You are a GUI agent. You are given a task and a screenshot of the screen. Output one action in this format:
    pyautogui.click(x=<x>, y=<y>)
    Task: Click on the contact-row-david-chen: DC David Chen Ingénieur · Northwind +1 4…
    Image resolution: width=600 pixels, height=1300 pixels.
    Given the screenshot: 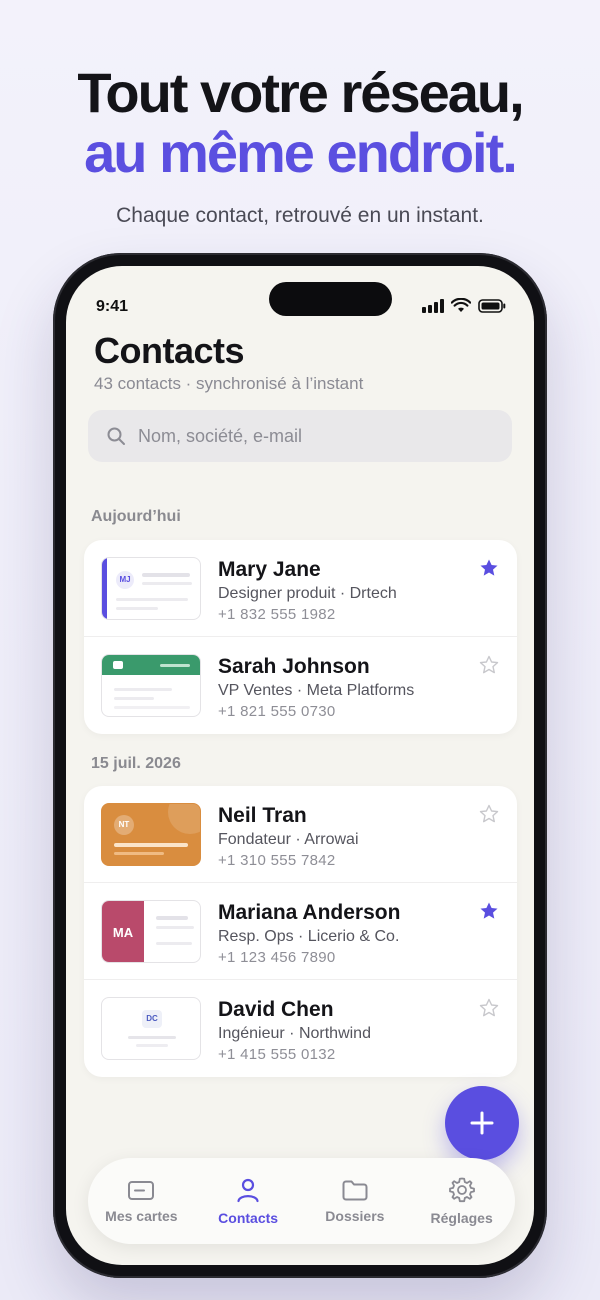 What is the action you would take?
    pyautogui.click(x=300, y=1028)
    